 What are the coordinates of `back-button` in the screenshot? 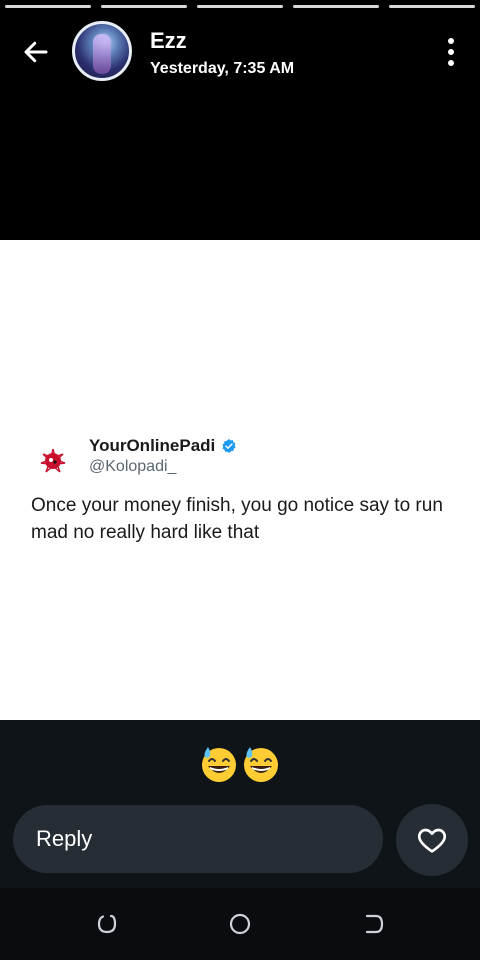 It's located at (36, 52).